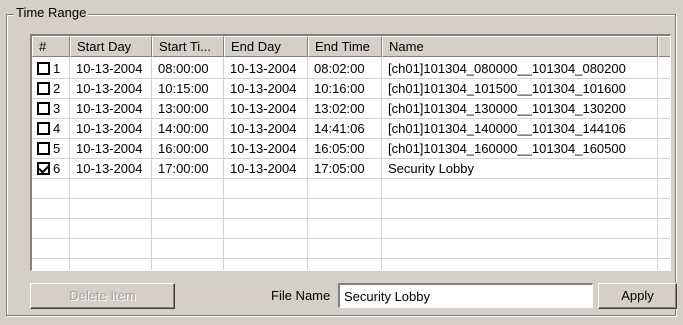 This screenshot has width=683, height=325. Describe the element at coordinates (339, 168) in the screenshot. I see `cell-end-time: 17:05:00` at that location.